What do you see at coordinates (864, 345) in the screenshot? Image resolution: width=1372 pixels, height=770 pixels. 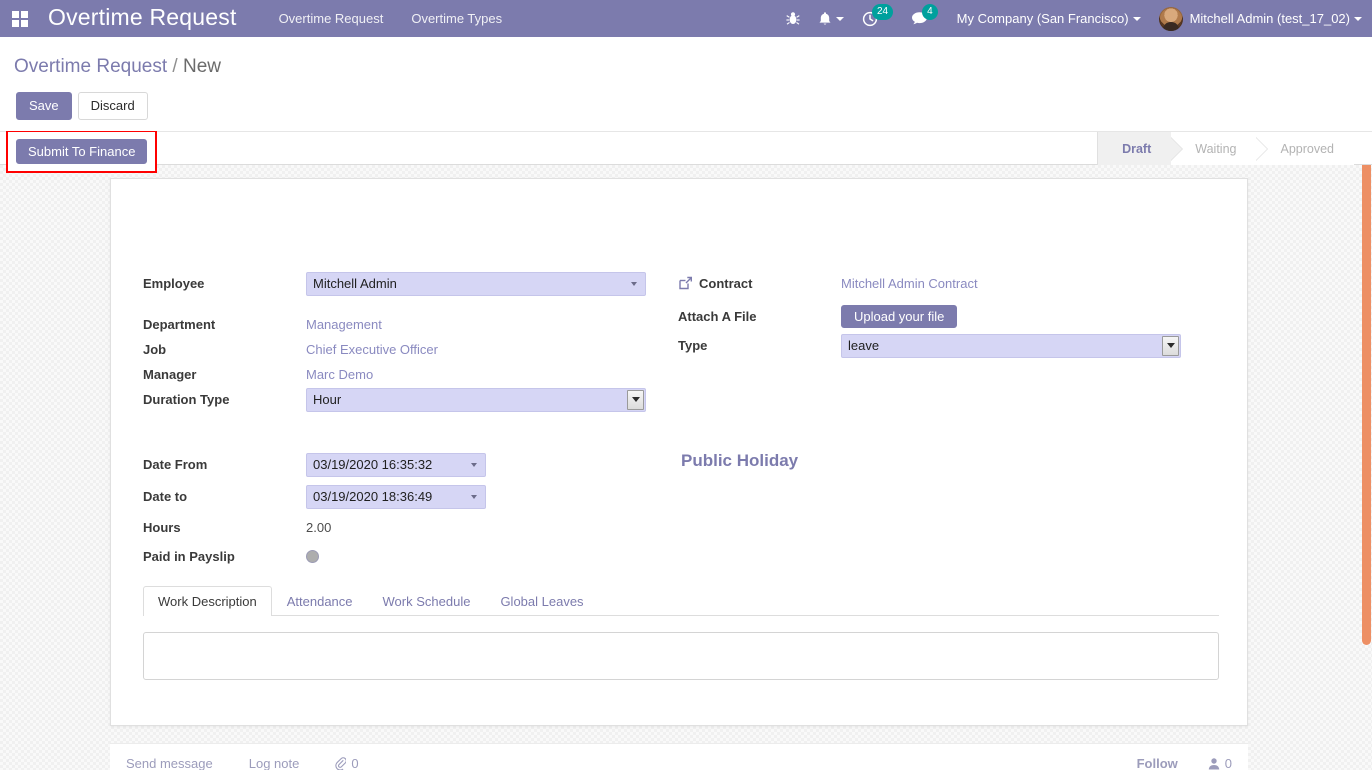 I see `type-value: leave` at bounding box center [864, 345].